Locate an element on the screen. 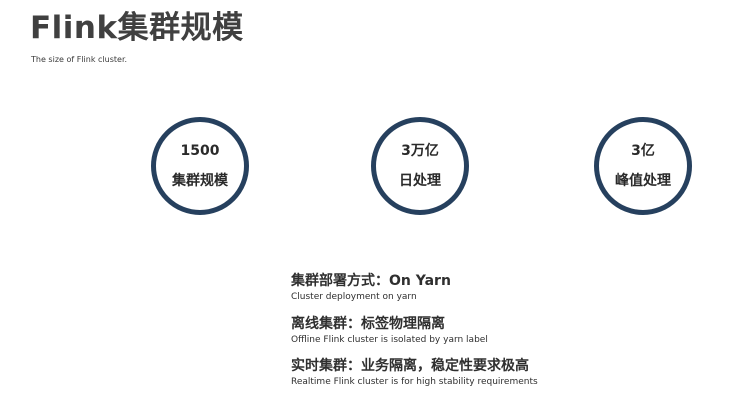 The width and height of the screenshot is (750, 401). page-title: Flink集群规模 is located at coordinates (137, 28).